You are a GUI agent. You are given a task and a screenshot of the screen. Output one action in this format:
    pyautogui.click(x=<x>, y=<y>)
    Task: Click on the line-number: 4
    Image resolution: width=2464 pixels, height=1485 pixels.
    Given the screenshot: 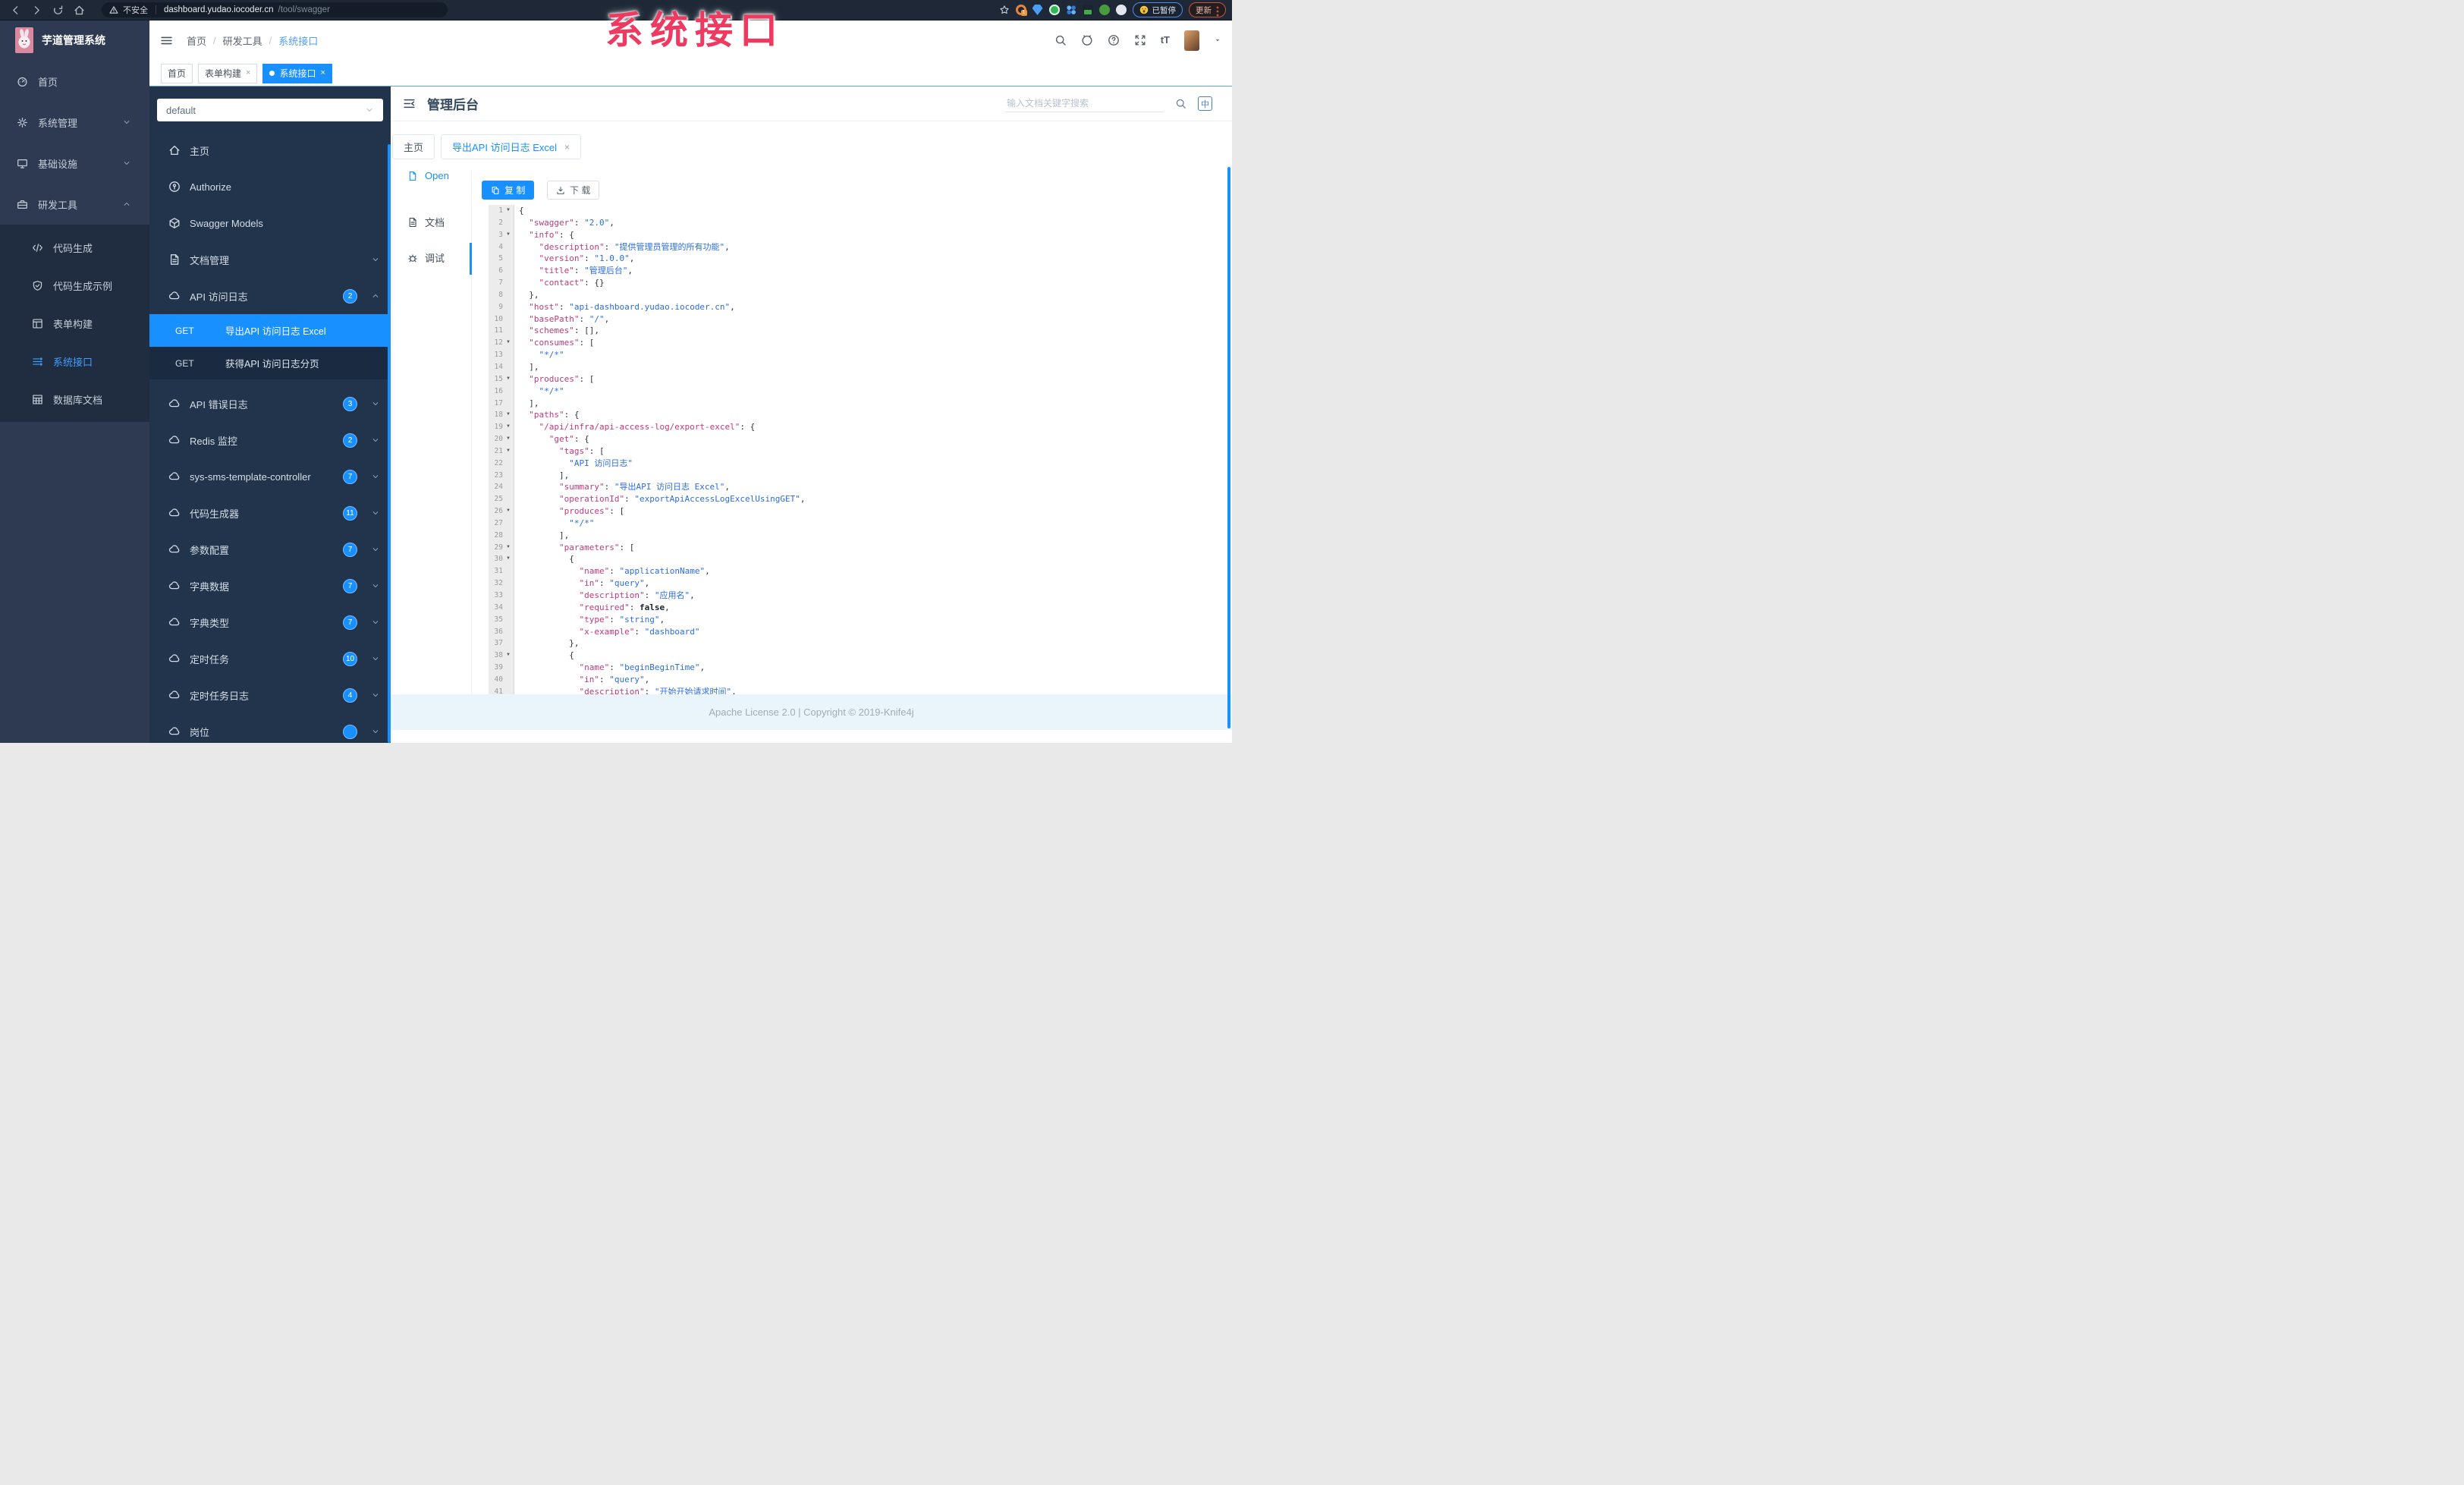 What is the action you would take?
    pyautogui.click(x=496, y=247)
    